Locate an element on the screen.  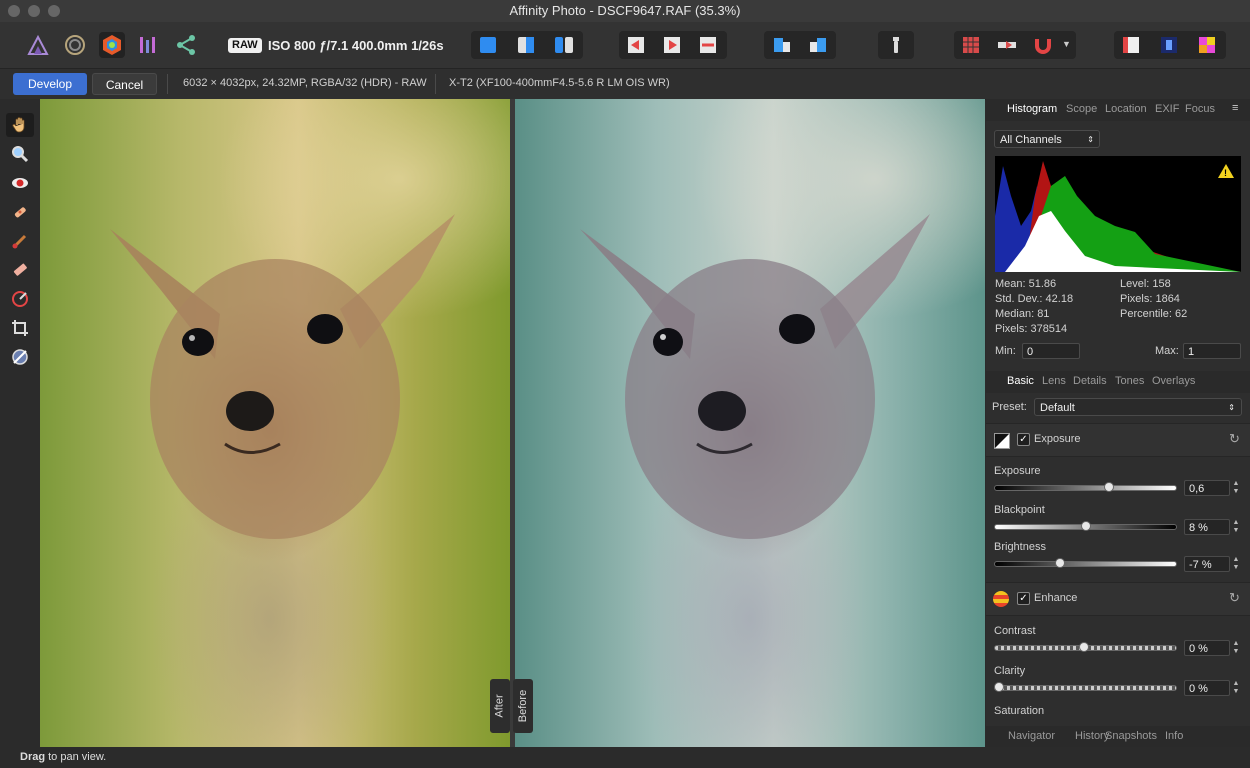
channel-select: All Channels ⇕ is located at coordinates (1047, 139).